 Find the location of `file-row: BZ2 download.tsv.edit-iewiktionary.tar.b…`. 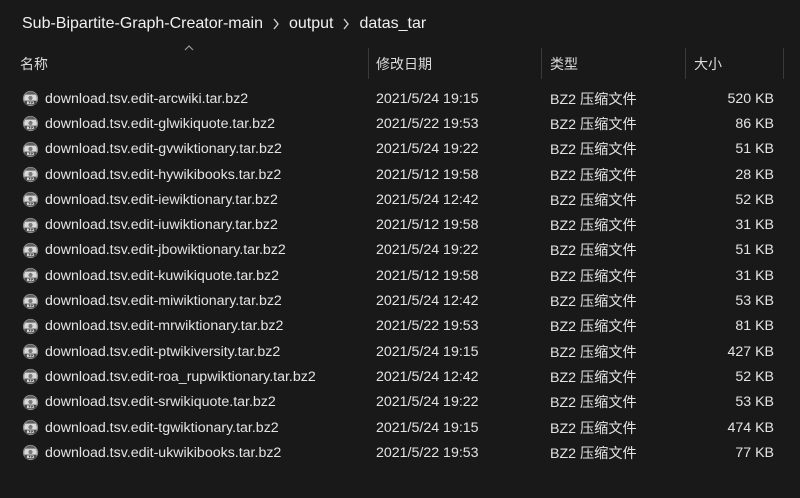

file-row: BZ2 download.tsv.edit-iewiktionary.tar.b… is located at coordinates (400, 199).